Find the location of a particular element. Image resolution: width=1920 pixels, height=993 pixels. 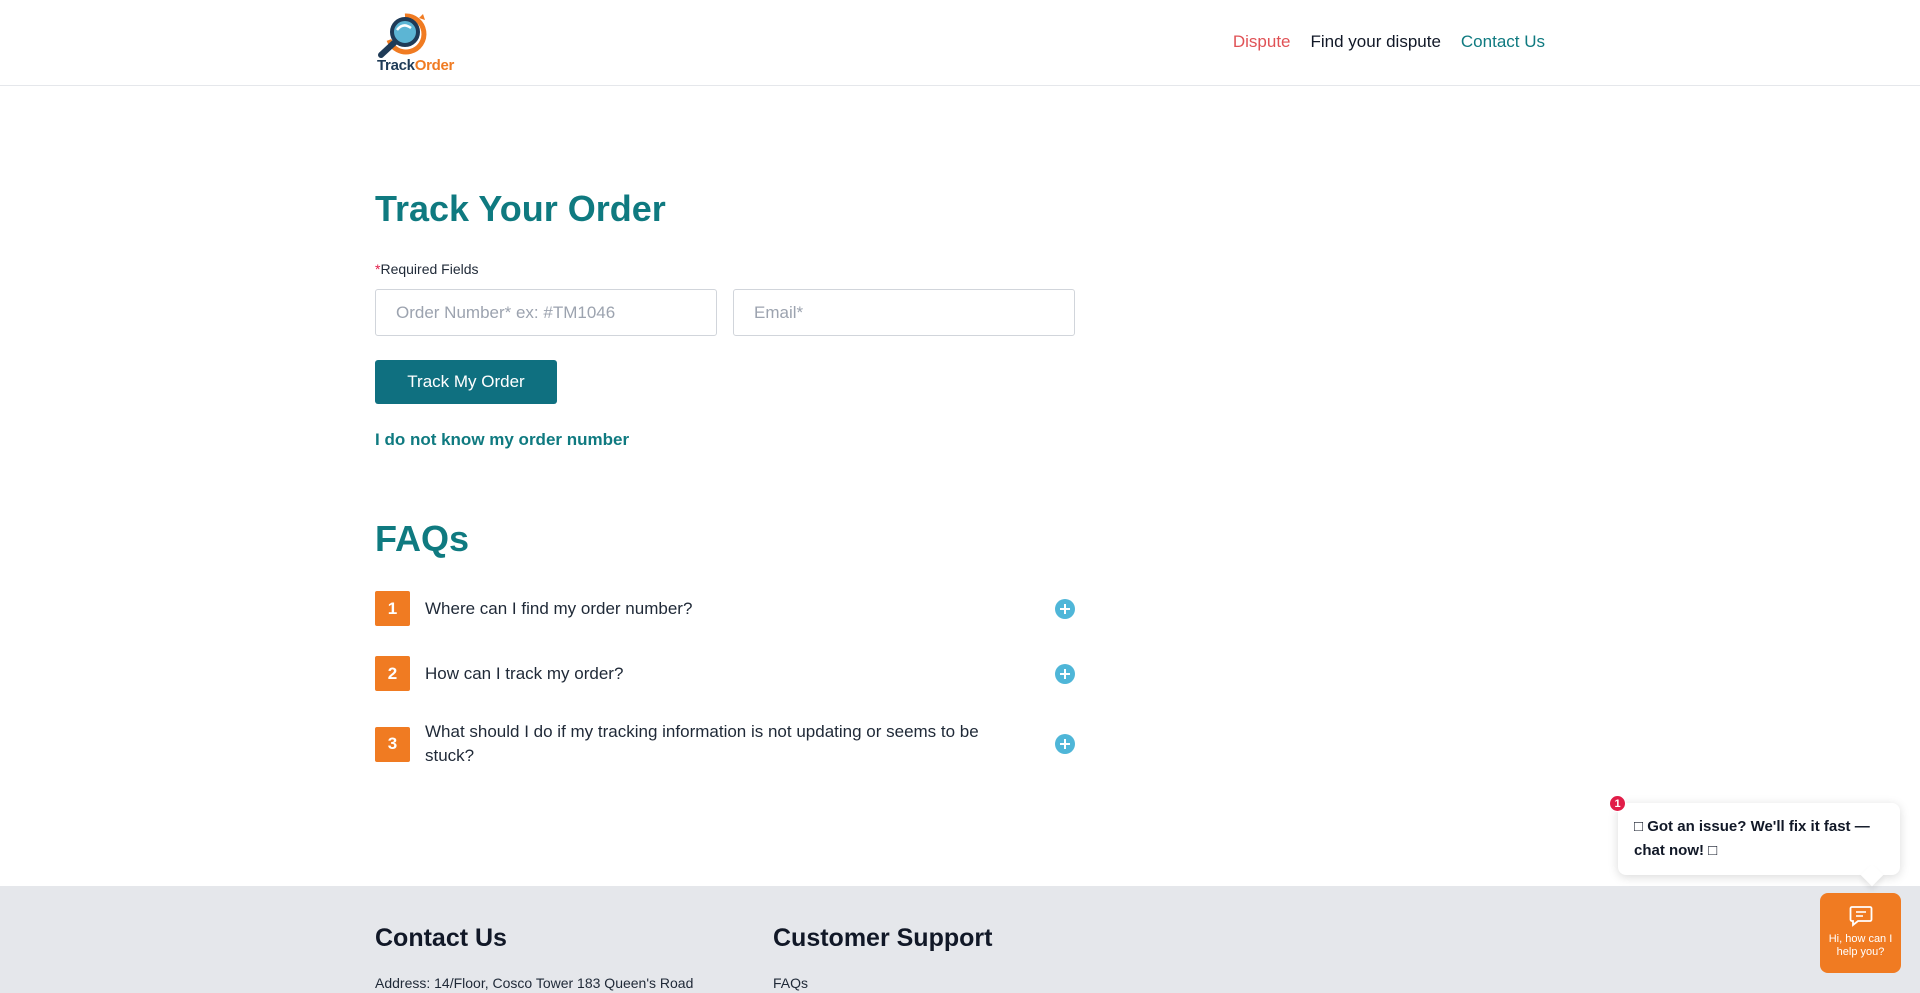

chat-launcher-label: Hi, how can I help you? is located at coordinates (1860, 945).